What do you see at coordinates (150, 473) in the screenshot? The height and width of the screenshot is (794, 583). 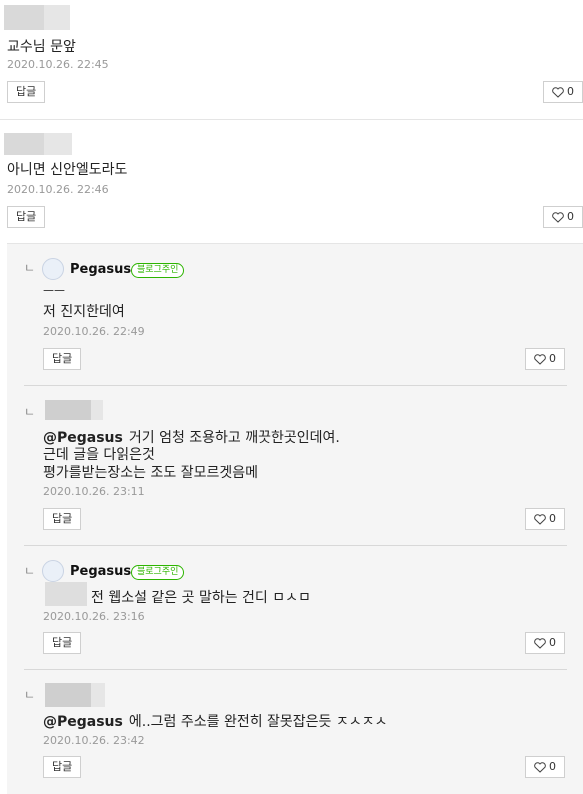 I see `reply-text: 평가를받는장소는 조도 잘모르겟음메` at bounding box center [150, 473].